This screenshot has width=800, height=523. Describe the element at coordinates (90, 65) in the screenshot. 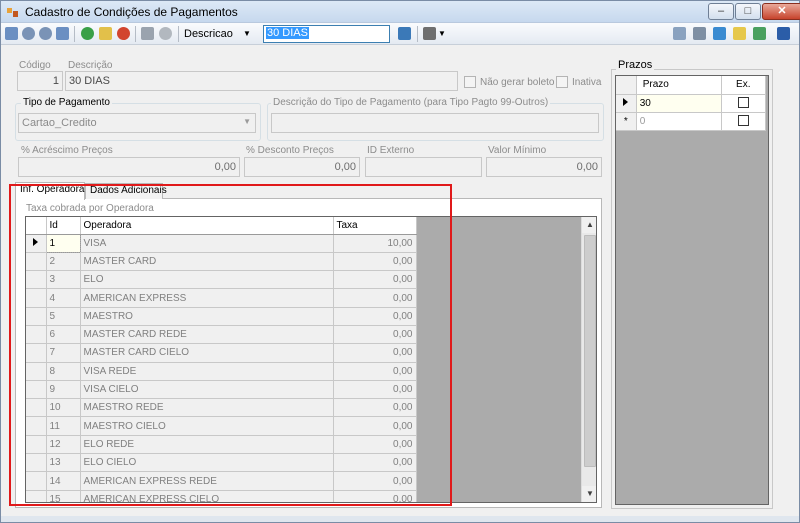

I see `descricao-label: Descrição` at that location.